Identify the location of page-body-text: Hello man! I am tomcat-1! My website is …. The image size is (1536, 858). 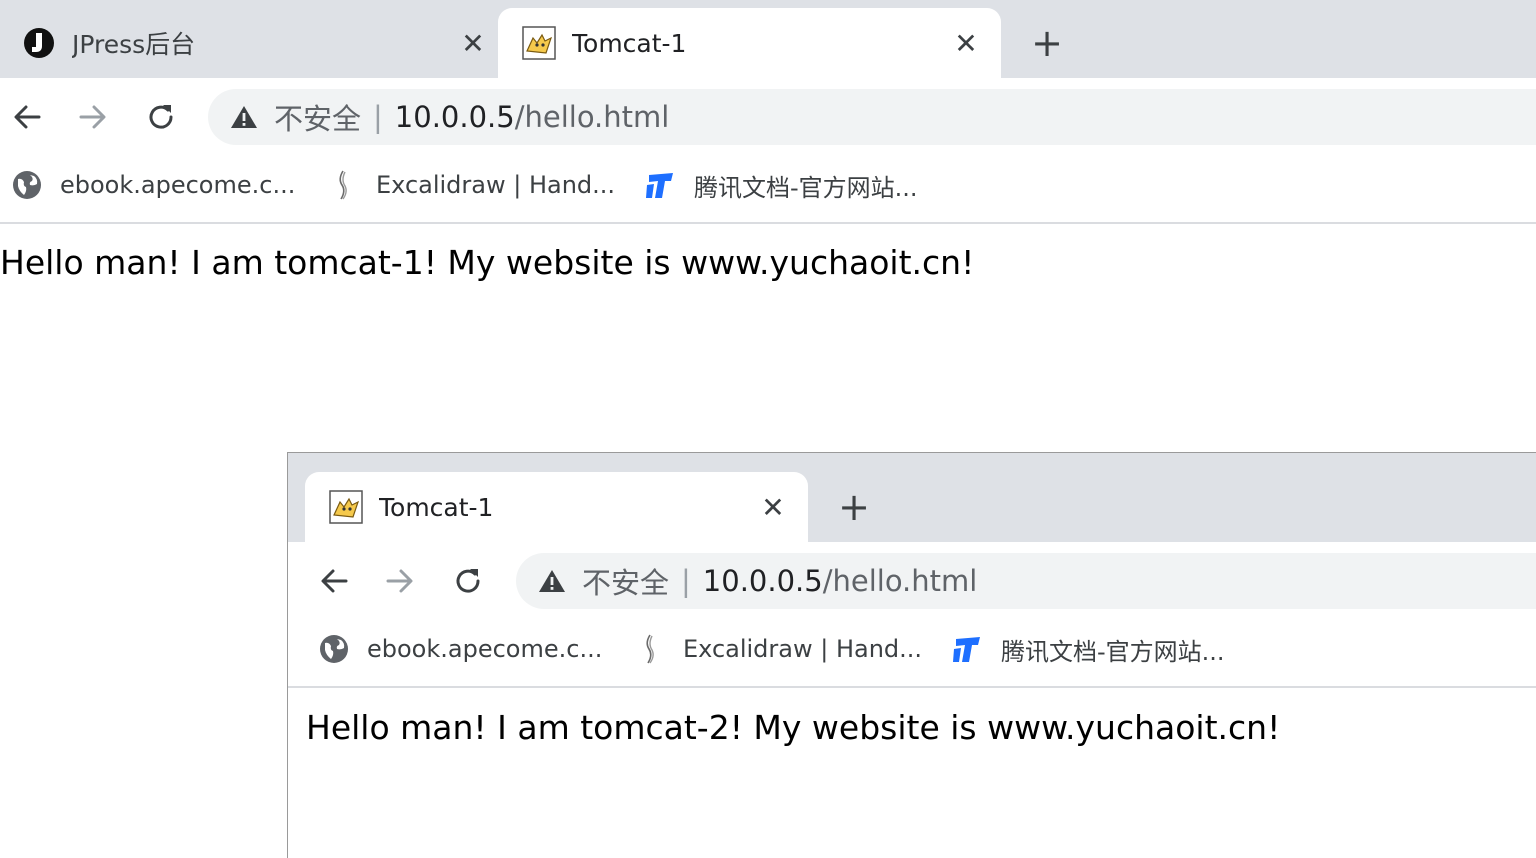
(487, 262).